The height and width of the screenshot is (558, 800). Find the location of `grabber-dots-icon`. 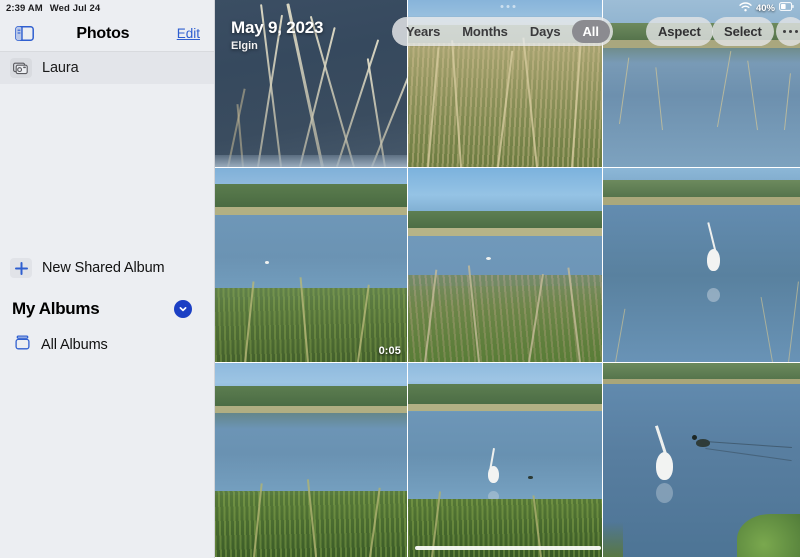

grabber-dots-icon is located at coordinates (507, 6).